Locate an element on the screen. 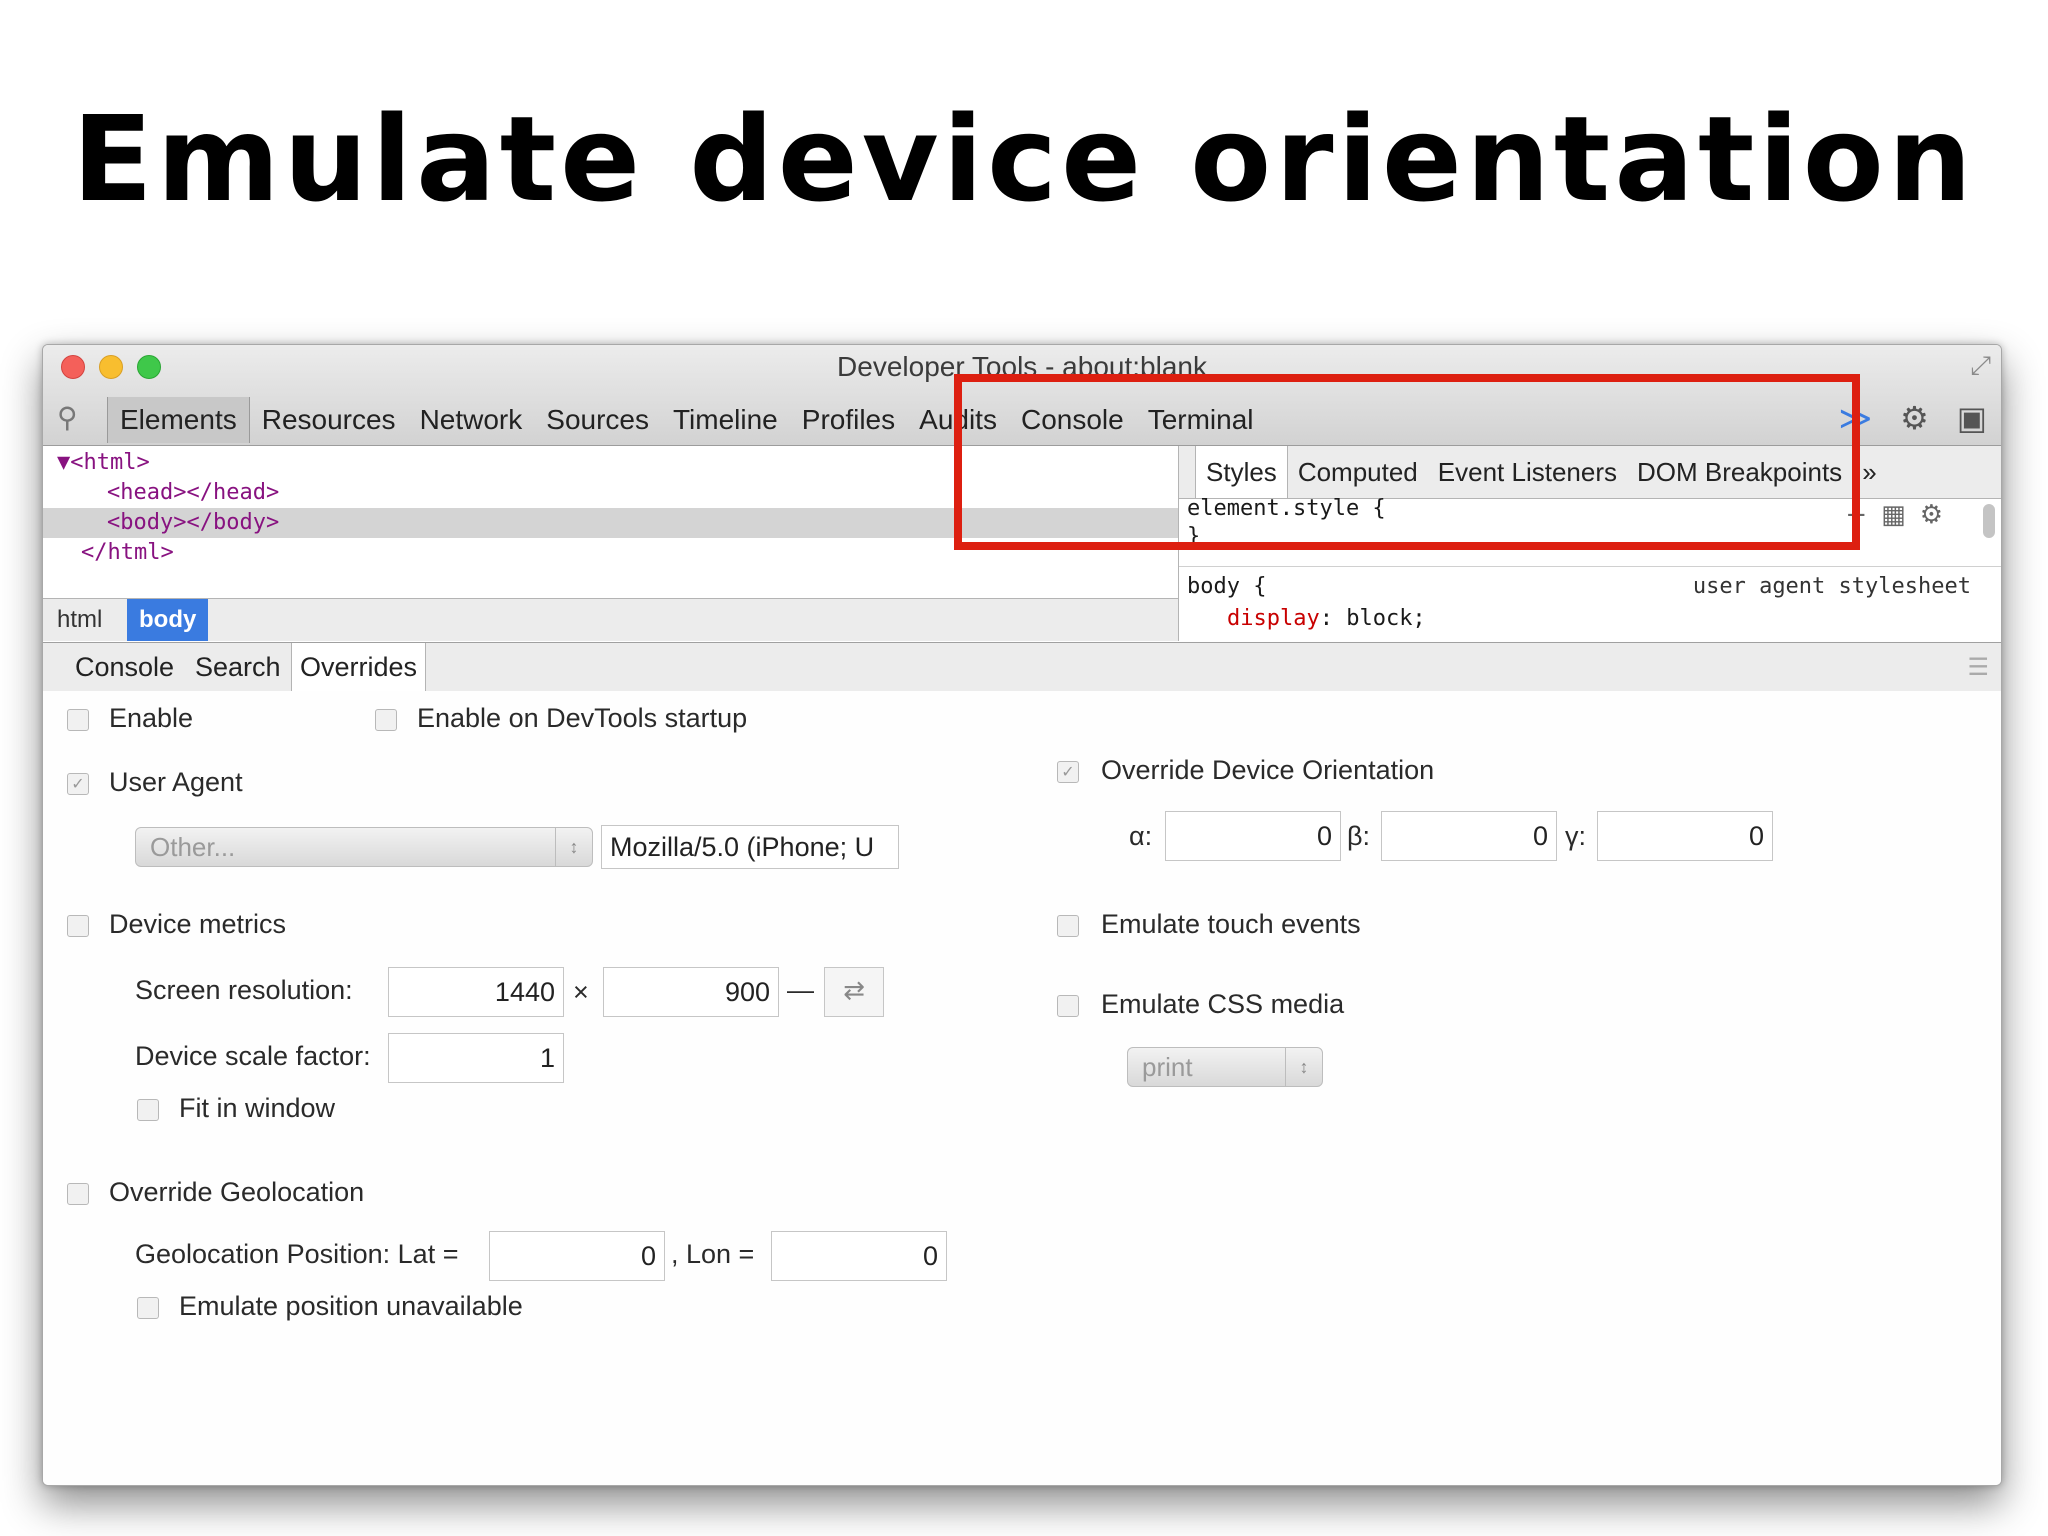 The width and height of the screenshot is (2048, 1536). device-scale-label: Device scale factor: is located at coordinates (253, 1056).